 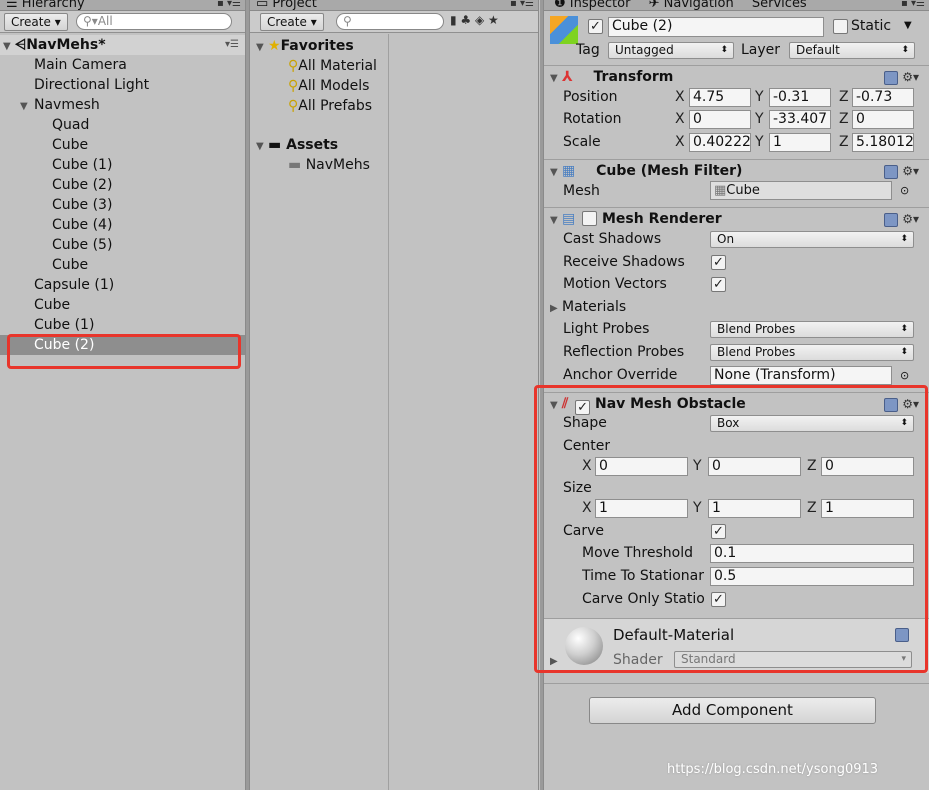 What do you see at coordinates (720, 97) in the screenshot?
I see `transform-position-x-field: 4.75` at bounding box center [720, 97].